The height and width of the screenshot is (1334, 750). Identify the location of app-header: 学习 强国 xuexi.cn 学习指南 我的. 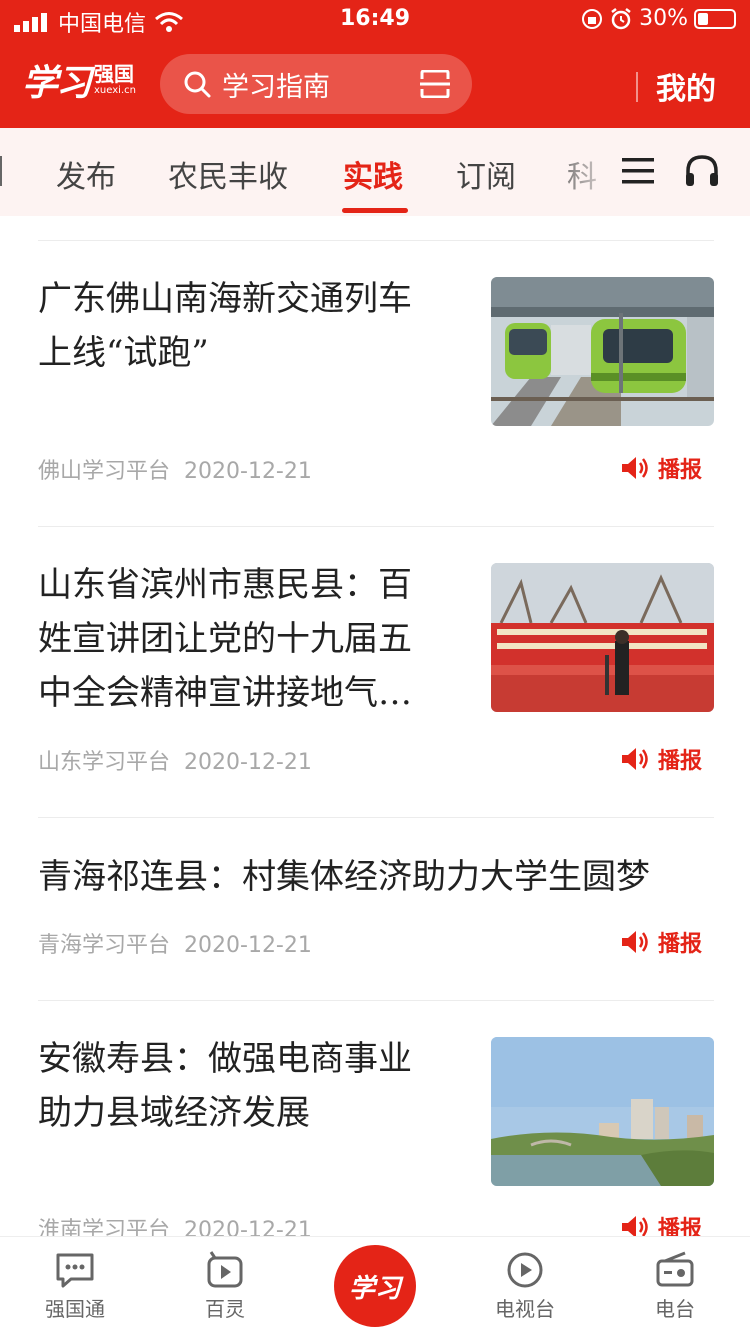
(375, 84).